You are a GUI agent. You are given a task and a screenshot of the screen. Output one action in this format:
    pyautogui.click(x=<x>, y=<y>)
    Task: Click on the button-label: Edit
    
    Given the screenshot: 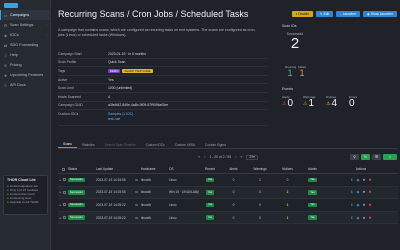 What is the action you would take?
    pyautogui.click(x=326, y=14)
    